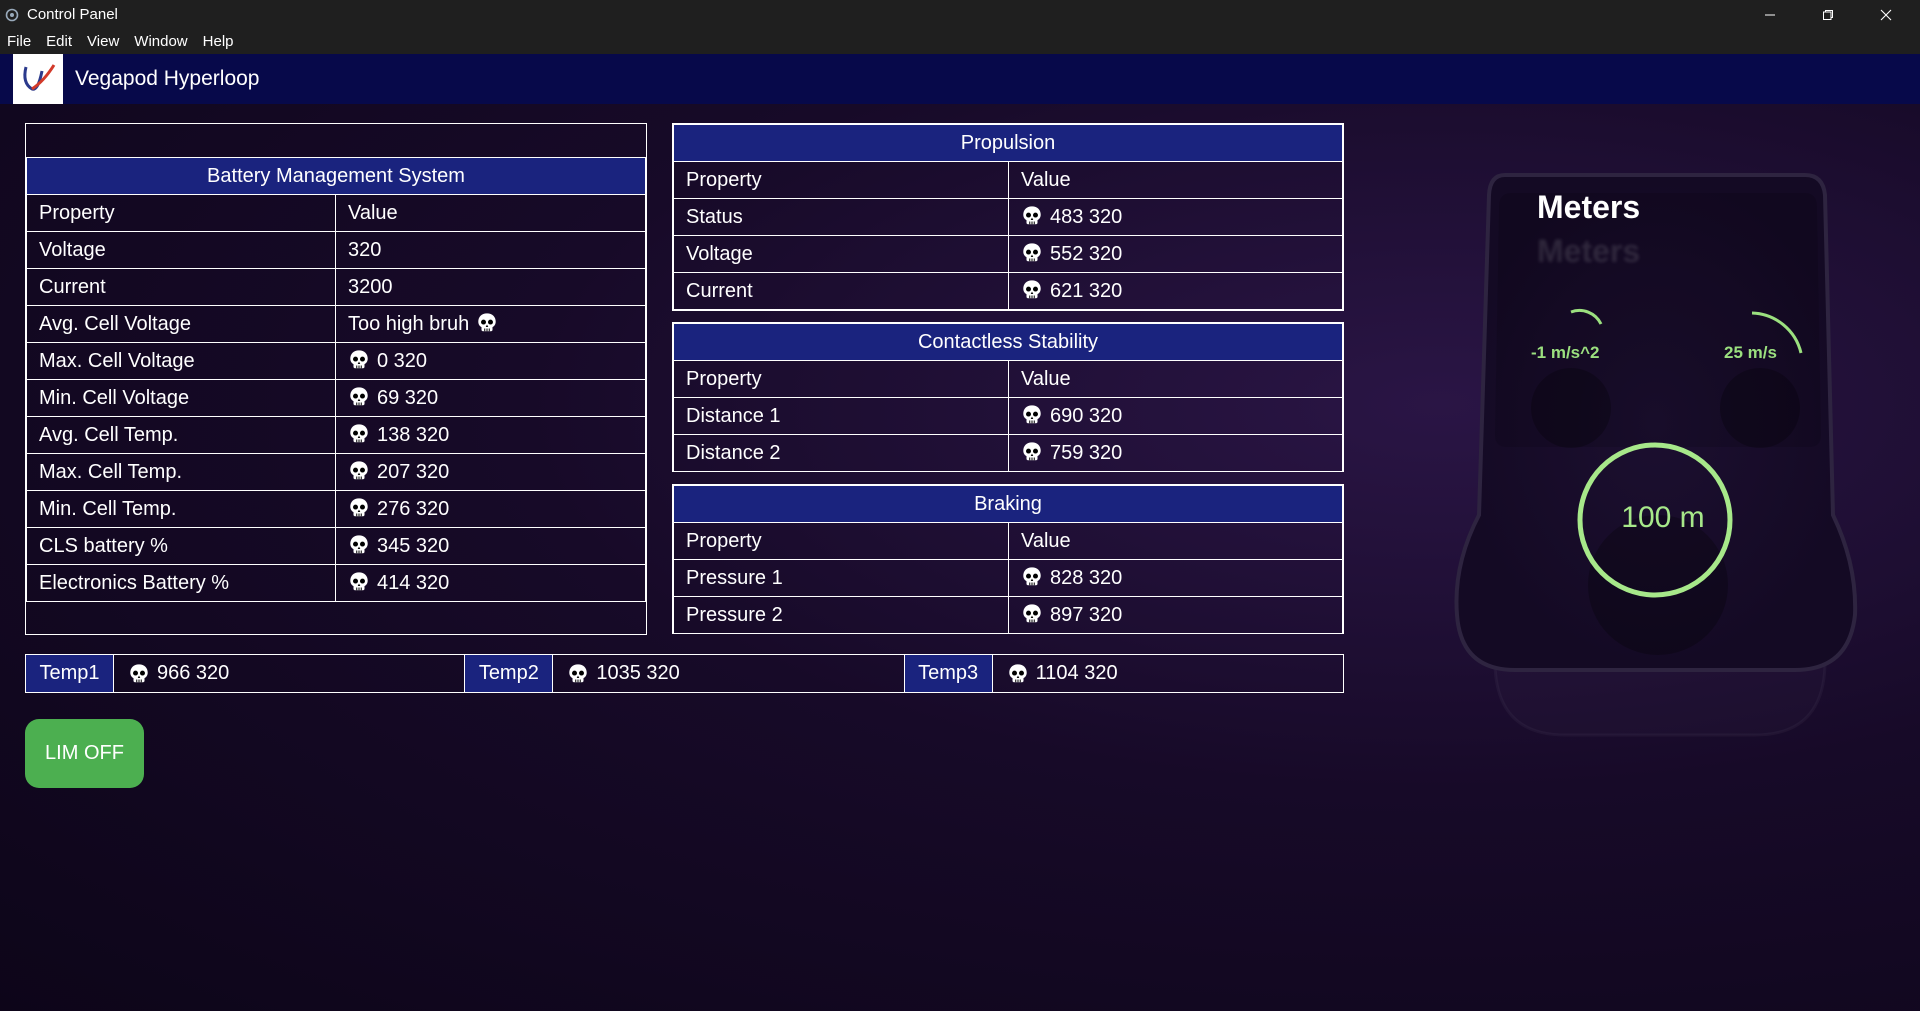 The image size is (1920, 1011). What do you see at coordinates (1008, 143) in the screenshot?
I see `propulsion-title: Propulsion` at bounding box center [1008, 143].